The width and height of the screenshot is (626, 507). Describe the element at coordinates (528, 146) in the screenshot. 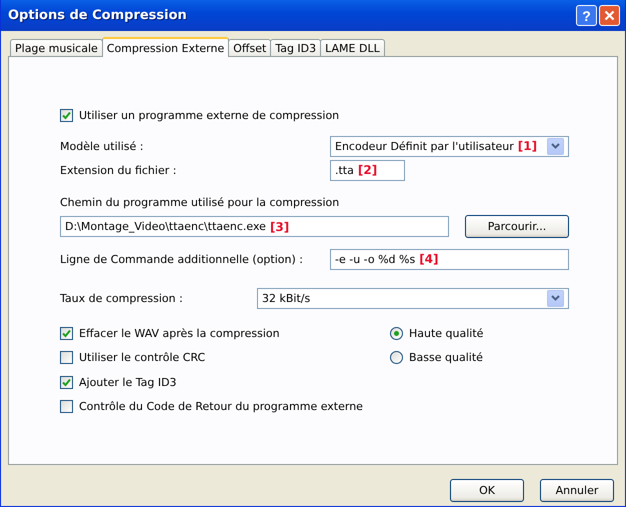

I see `annotation-marker: [1]` at that location.